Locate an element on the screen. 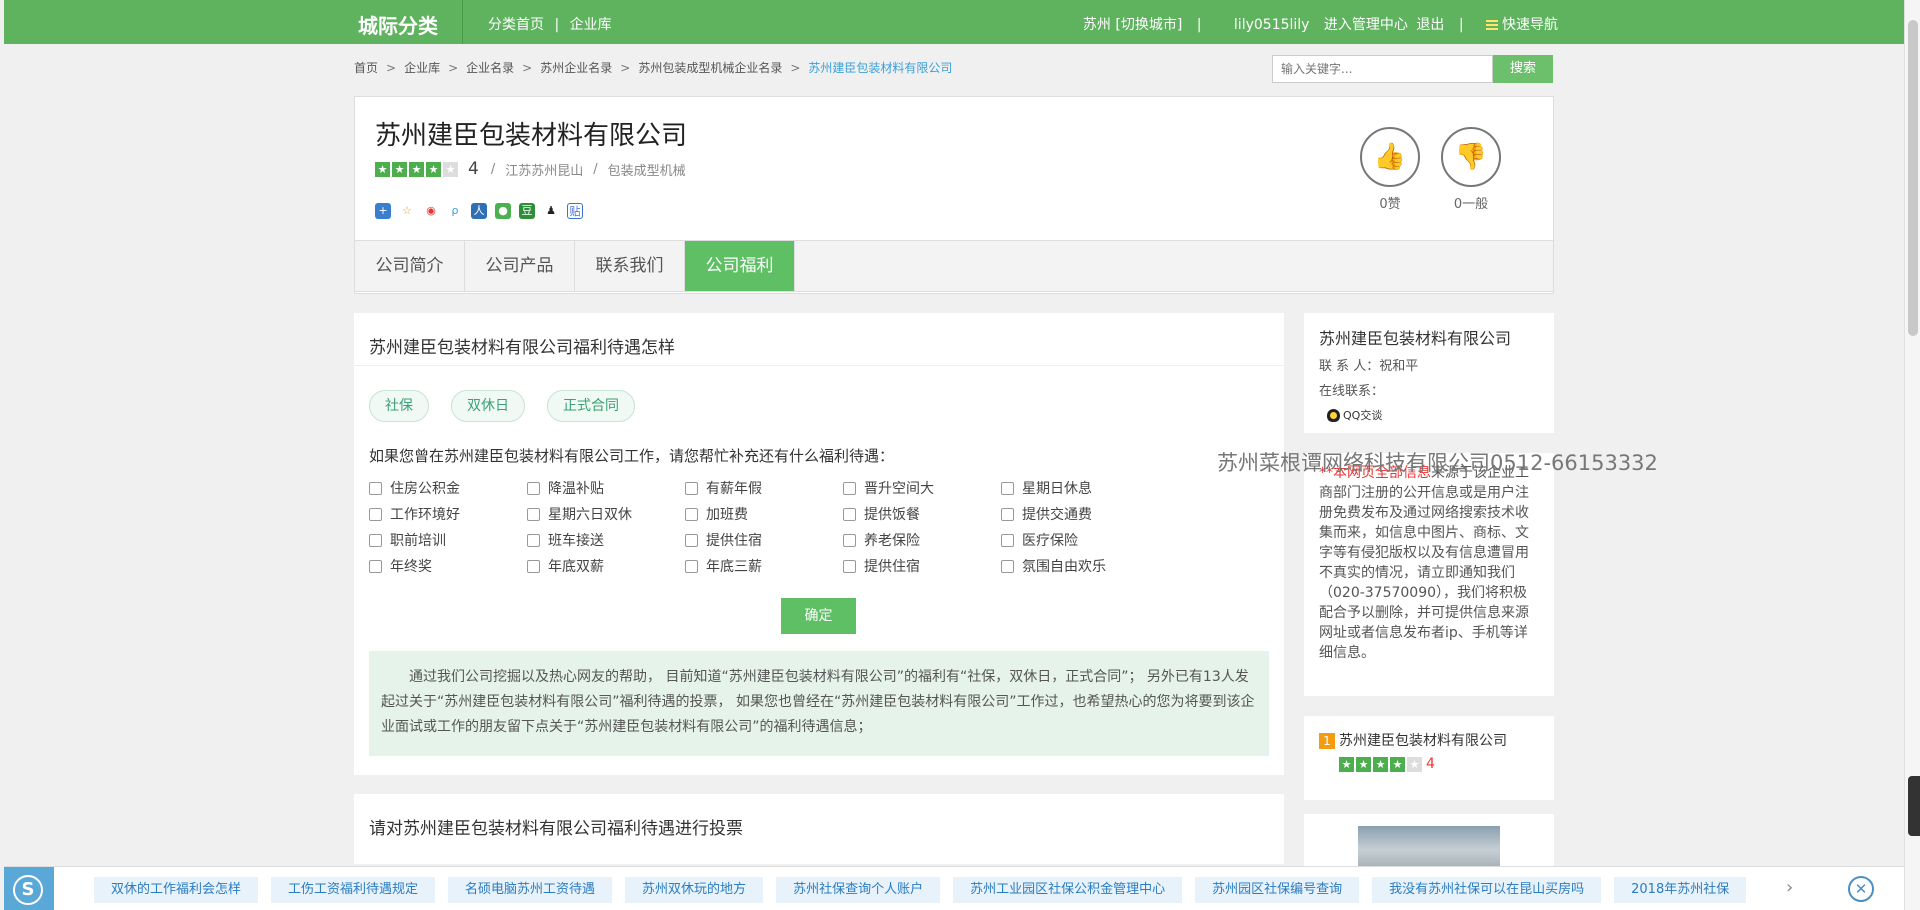 The width and height of the screenshot is (1920, 910). side-float-tab is located at coordinates (1914, 806).